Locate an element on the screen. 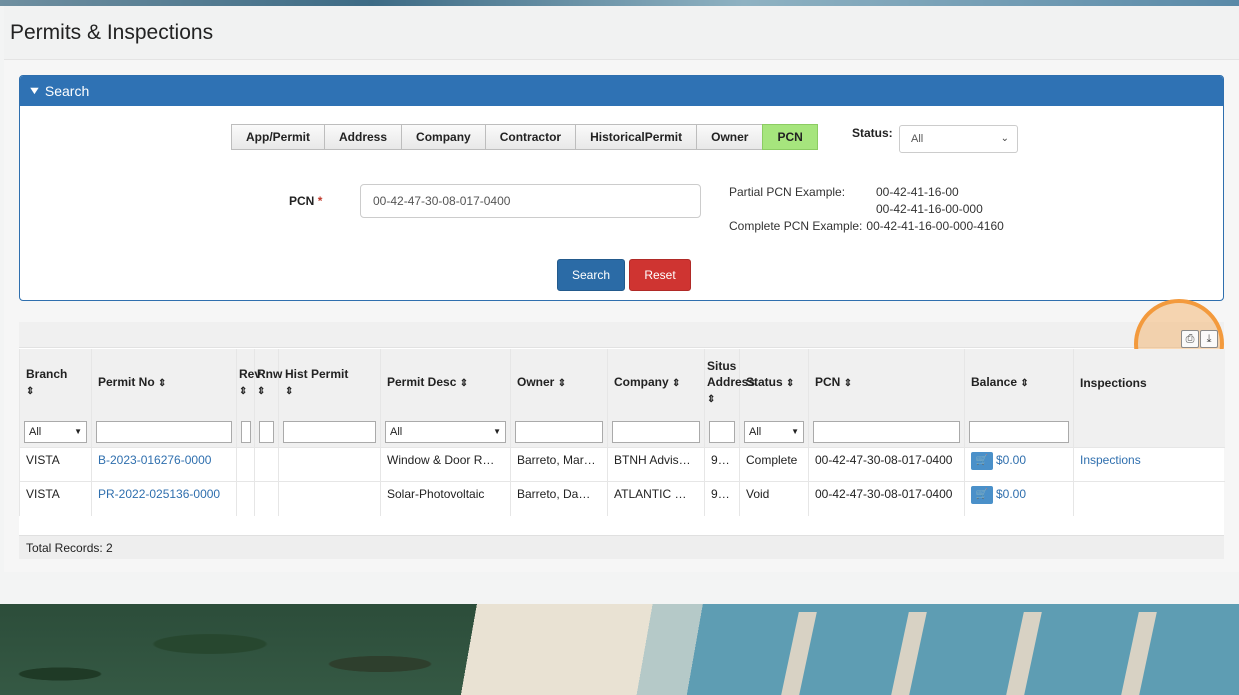 The image size is (1239, 695). column-header-hist-permit: Hist Permit ⇕ is located at coordinates (329, 383).